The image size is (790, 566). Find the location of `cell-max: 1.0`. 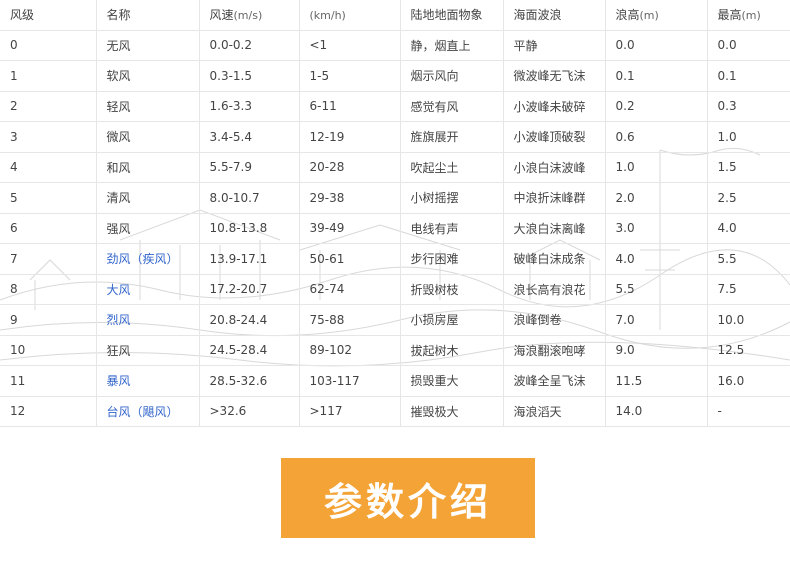

cell-max: 1.0 is located at coordinates (748, 137).